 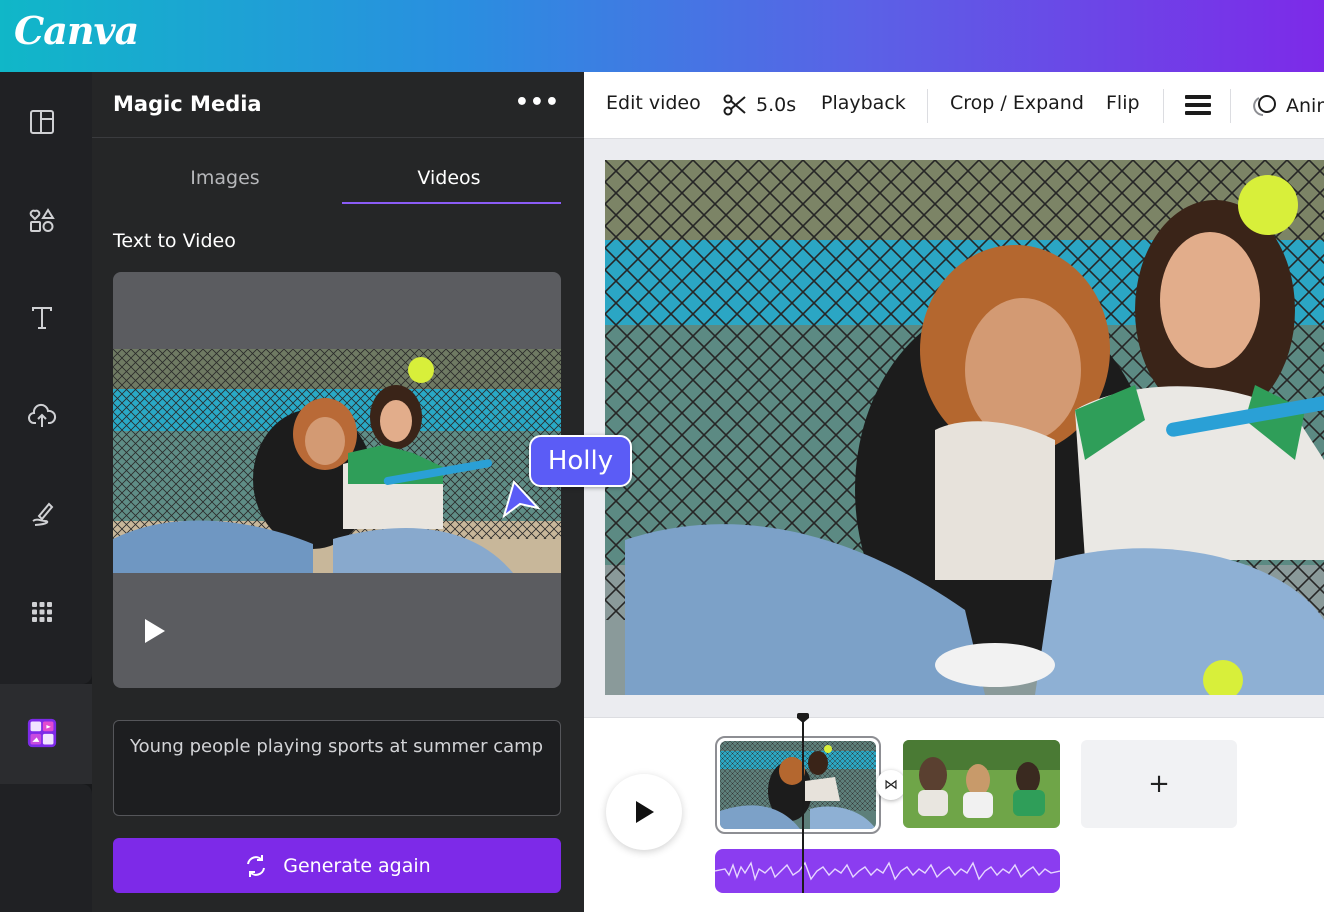 I want to click on animate-button: Anim, so click(x=1287, y=106).